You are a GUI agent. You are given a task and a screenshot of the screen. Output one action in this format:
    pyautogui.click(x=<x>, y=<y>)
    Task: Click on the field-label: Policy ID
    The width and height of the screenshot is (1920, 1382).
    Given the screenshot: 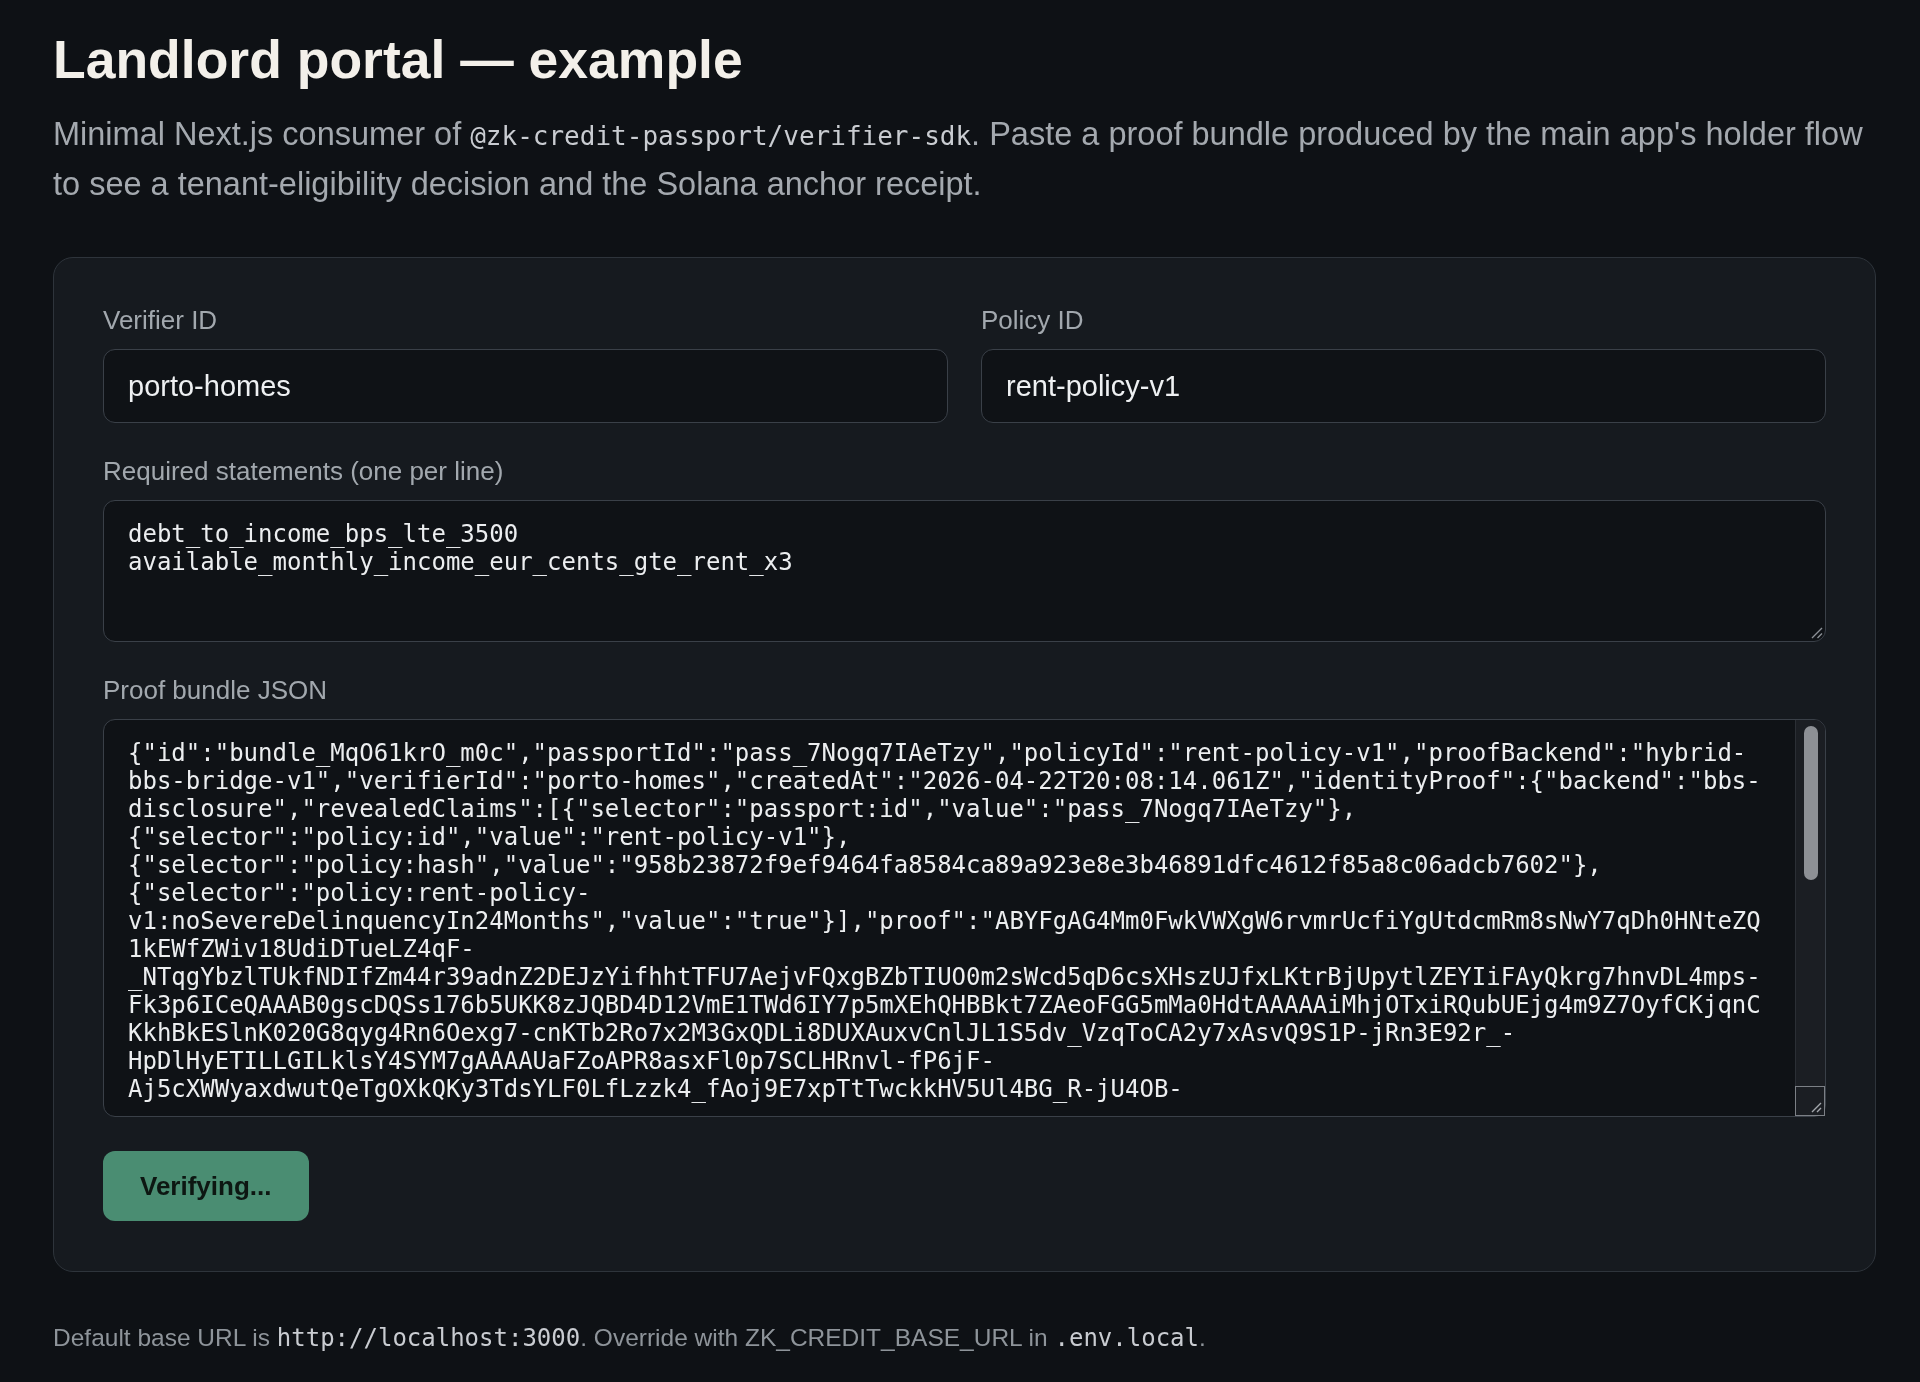 What is the action you would take?
    pyautogui.click(x=1033, y=320)
    